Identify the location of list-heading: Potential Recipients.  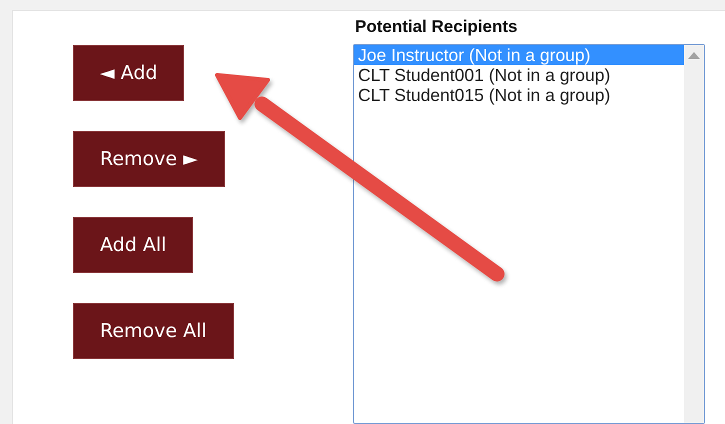
(436, 27).